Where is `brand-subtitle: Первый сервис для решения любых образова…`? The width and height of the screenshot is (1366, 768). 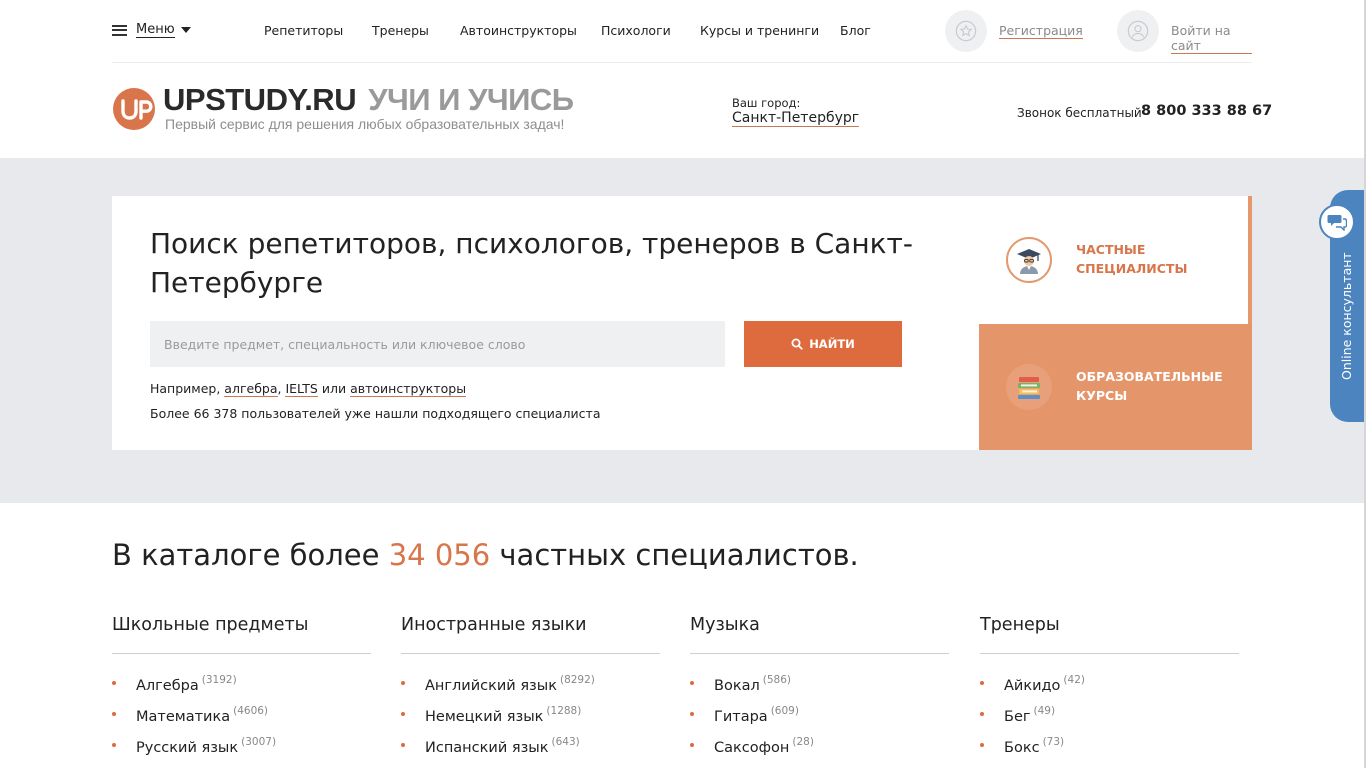
brand-subtitle: Первый сервис для решения любых образова… is located at coordinates (365, 124).